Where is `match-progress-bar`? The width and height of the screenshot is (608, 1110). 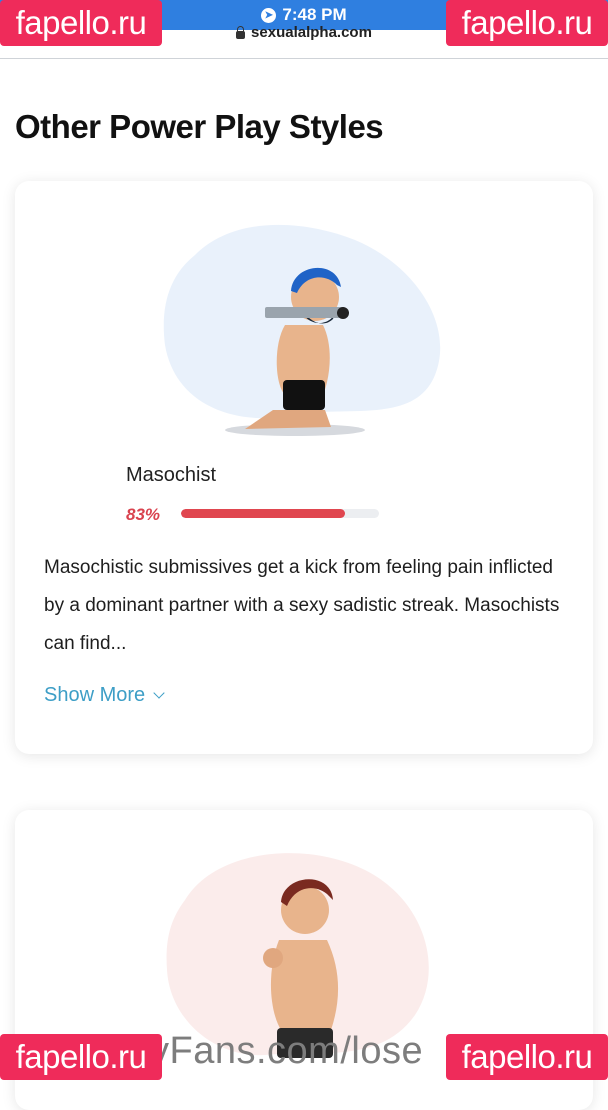 match-progress-bar is located at coordinates (280, 513).